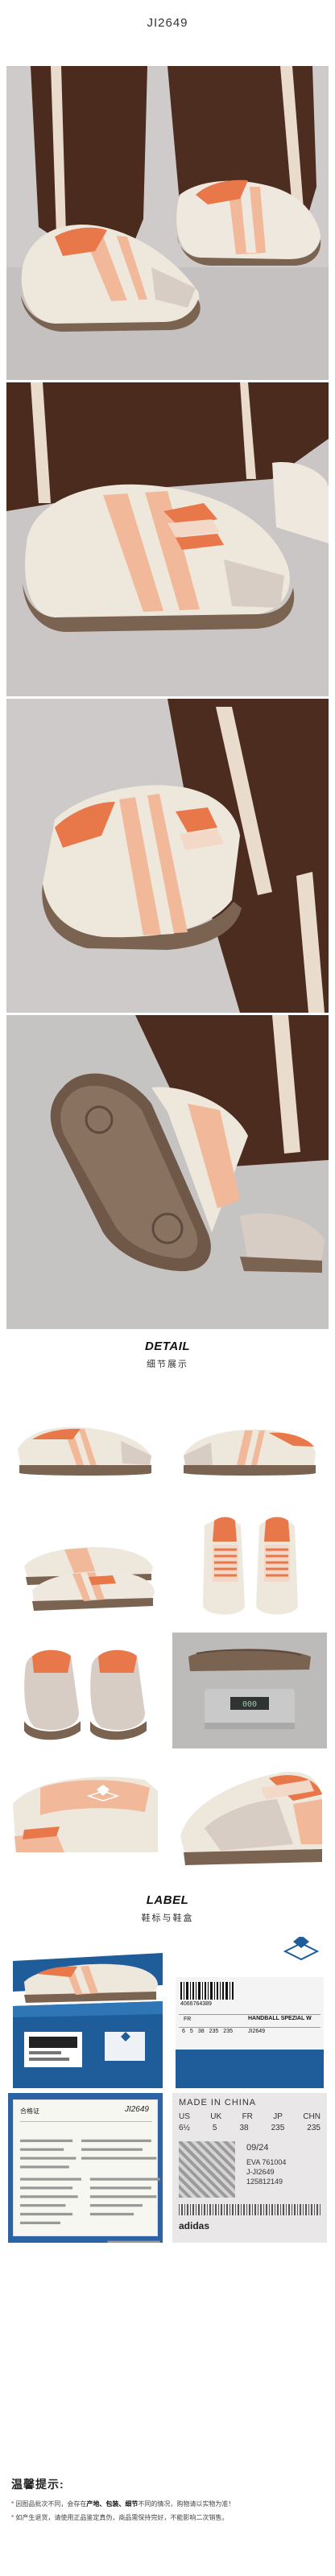 The height and width of the screenshot is (2576, 335). I want to click on certificate-code: JI2649, so click(136, 2109).